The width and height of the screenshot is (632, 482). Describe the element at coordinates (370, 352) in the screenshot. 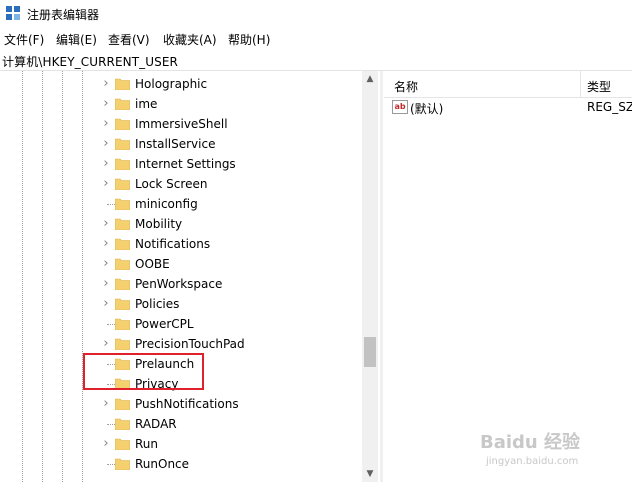

I see `scroll-thumb` at that location.